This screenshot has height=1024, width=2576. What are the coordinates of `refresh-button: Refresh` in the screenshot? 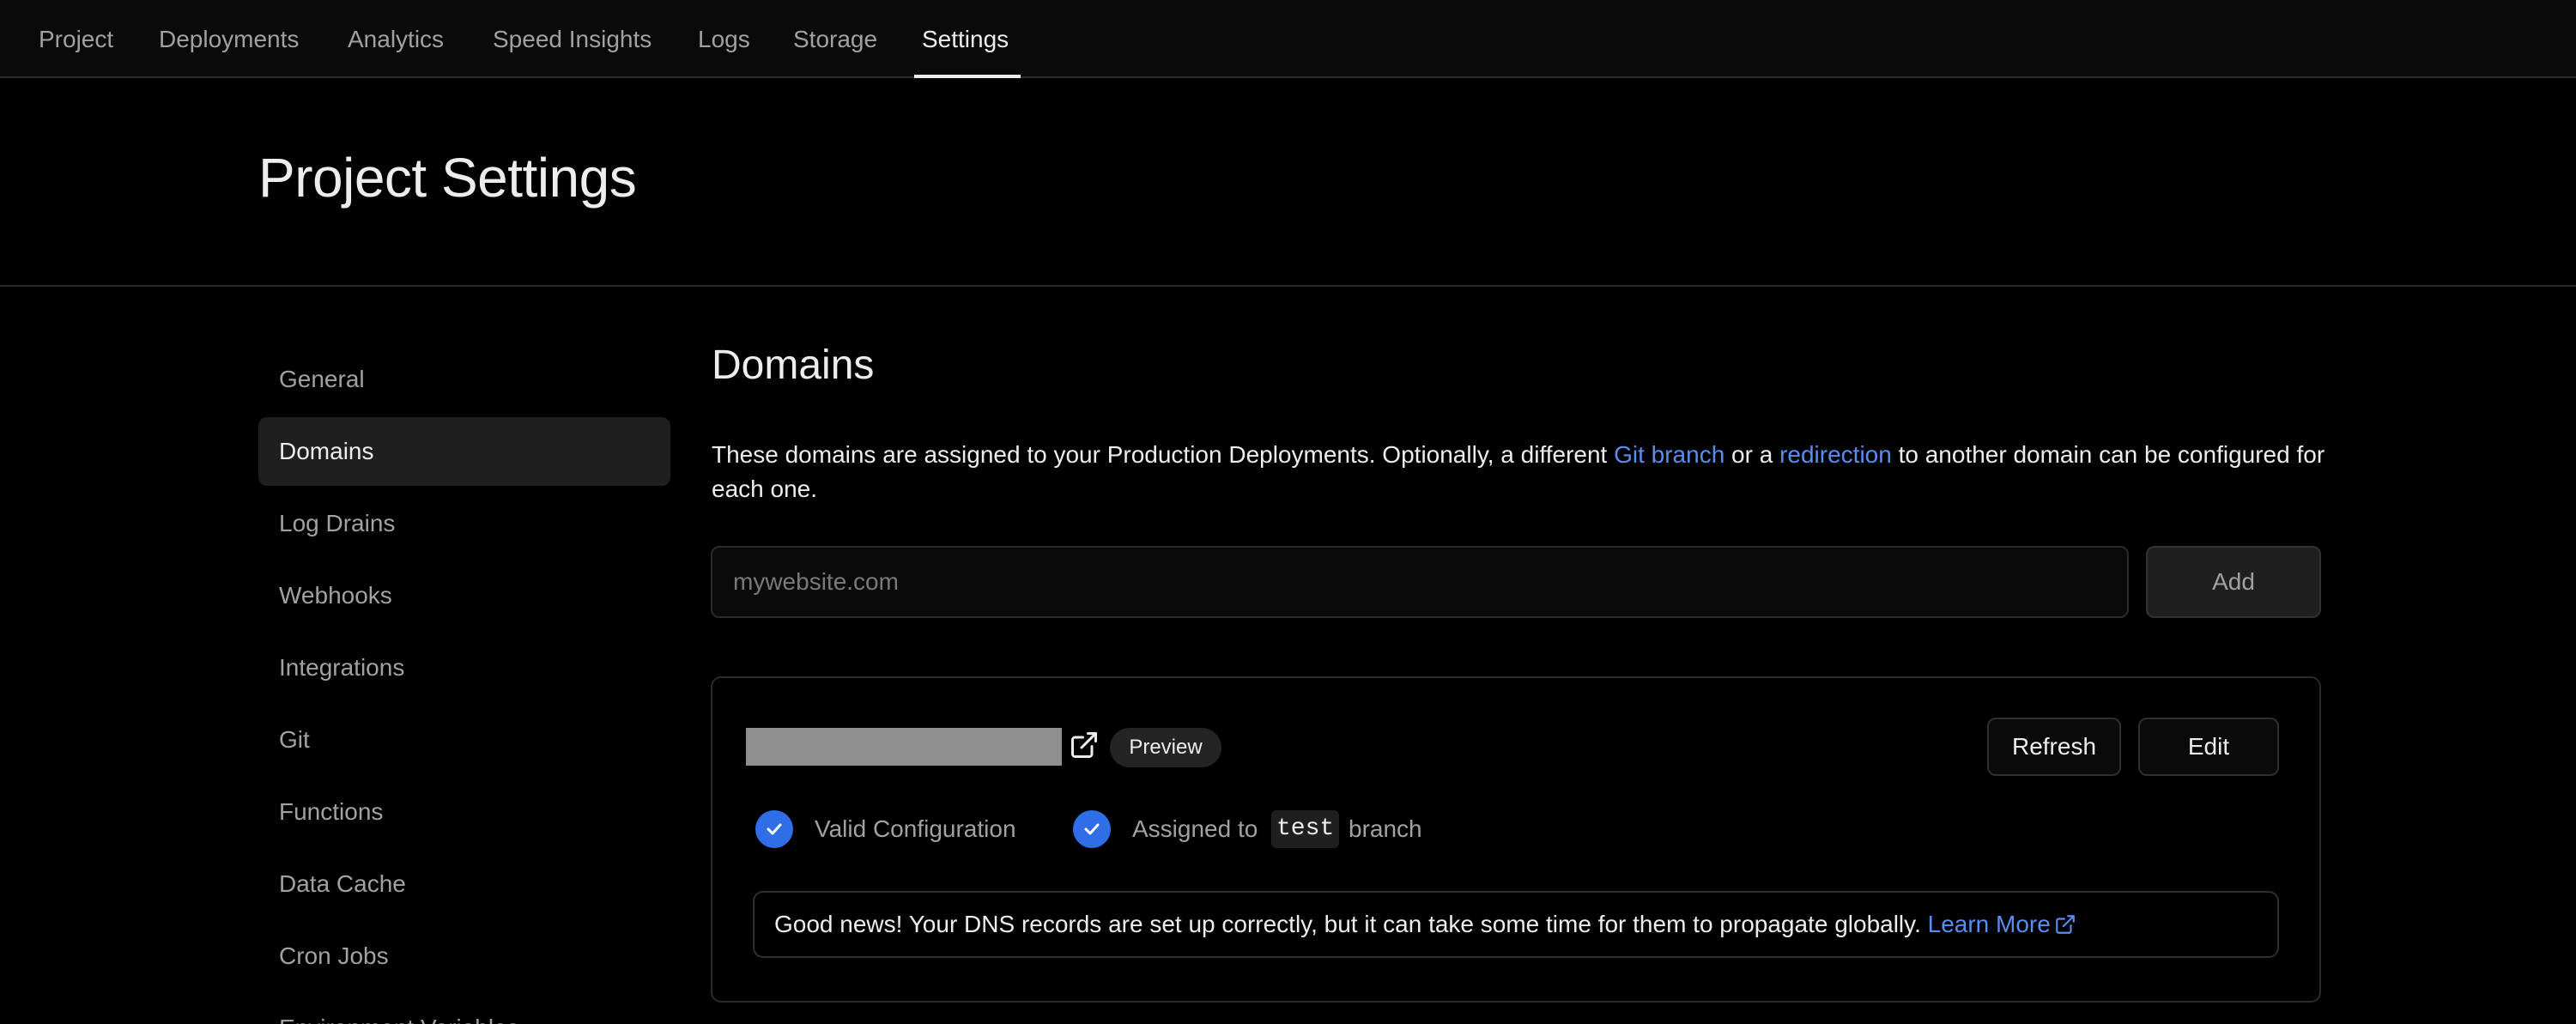 It's located at (2054, 747).